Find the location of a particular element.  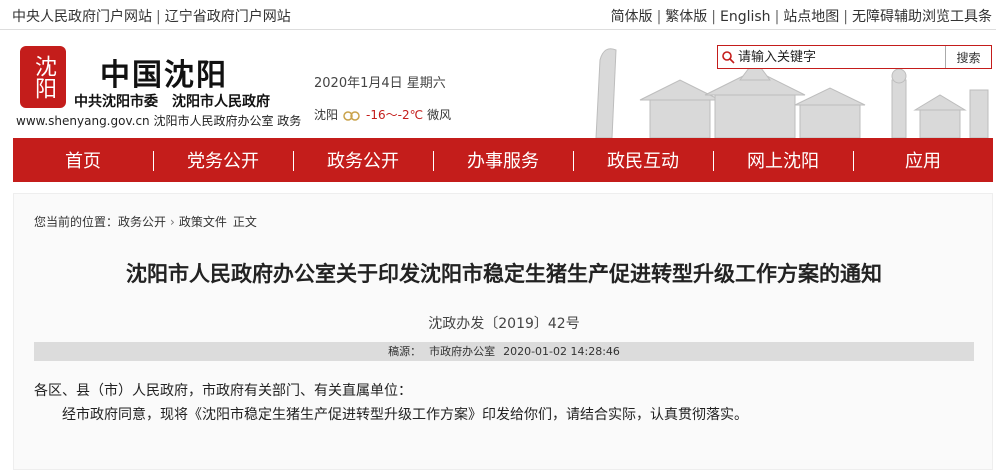

breadcrumb-item-current: 正文 is located at coordinates (244, 222).